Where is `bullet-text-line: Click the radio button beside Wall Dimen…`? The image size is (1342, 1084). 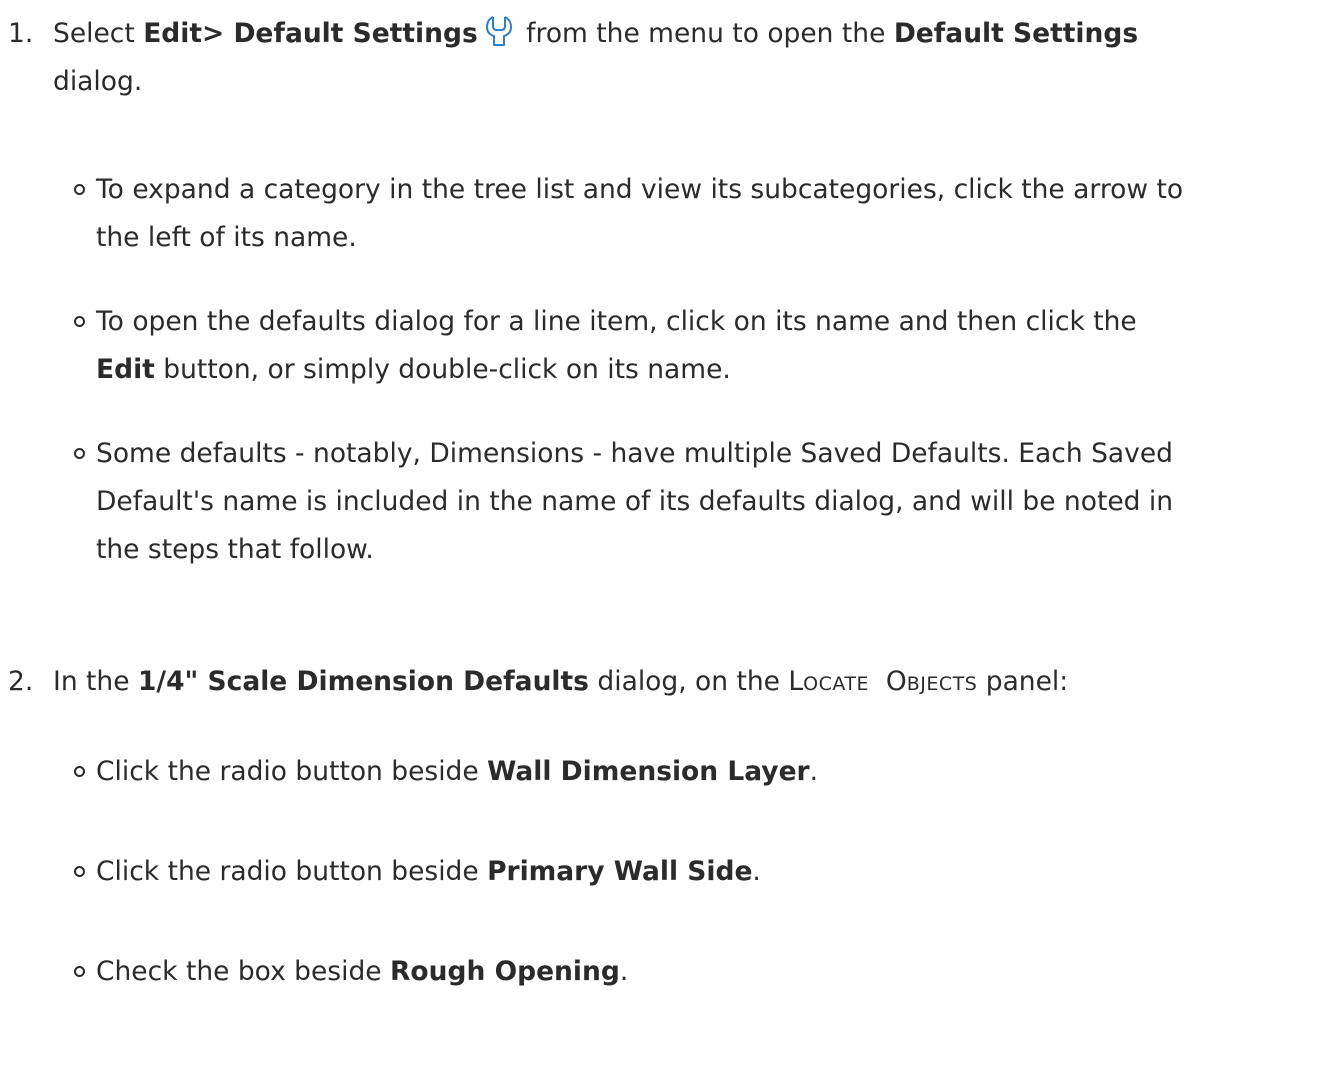 bullet-text-line: Click the radio button beside Wall Dimen… is located at coordinates (716, 772).